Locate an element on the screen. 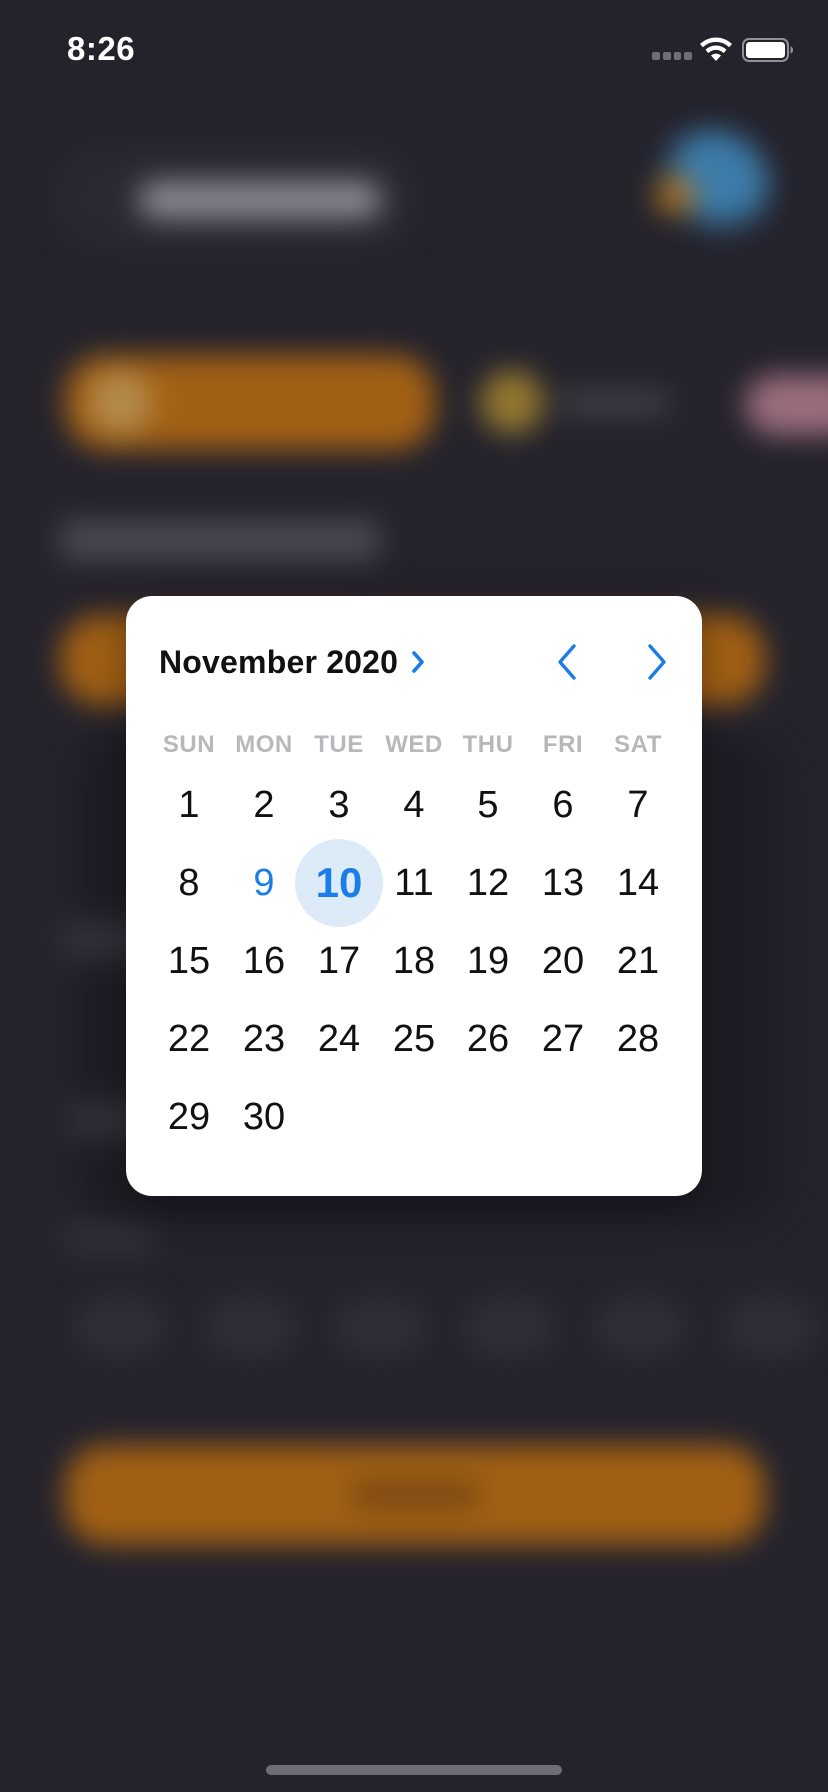 The width and height of the screenshot is (828, 1792). weekday-label-sun: SUN is located at coordinates (189, 744).